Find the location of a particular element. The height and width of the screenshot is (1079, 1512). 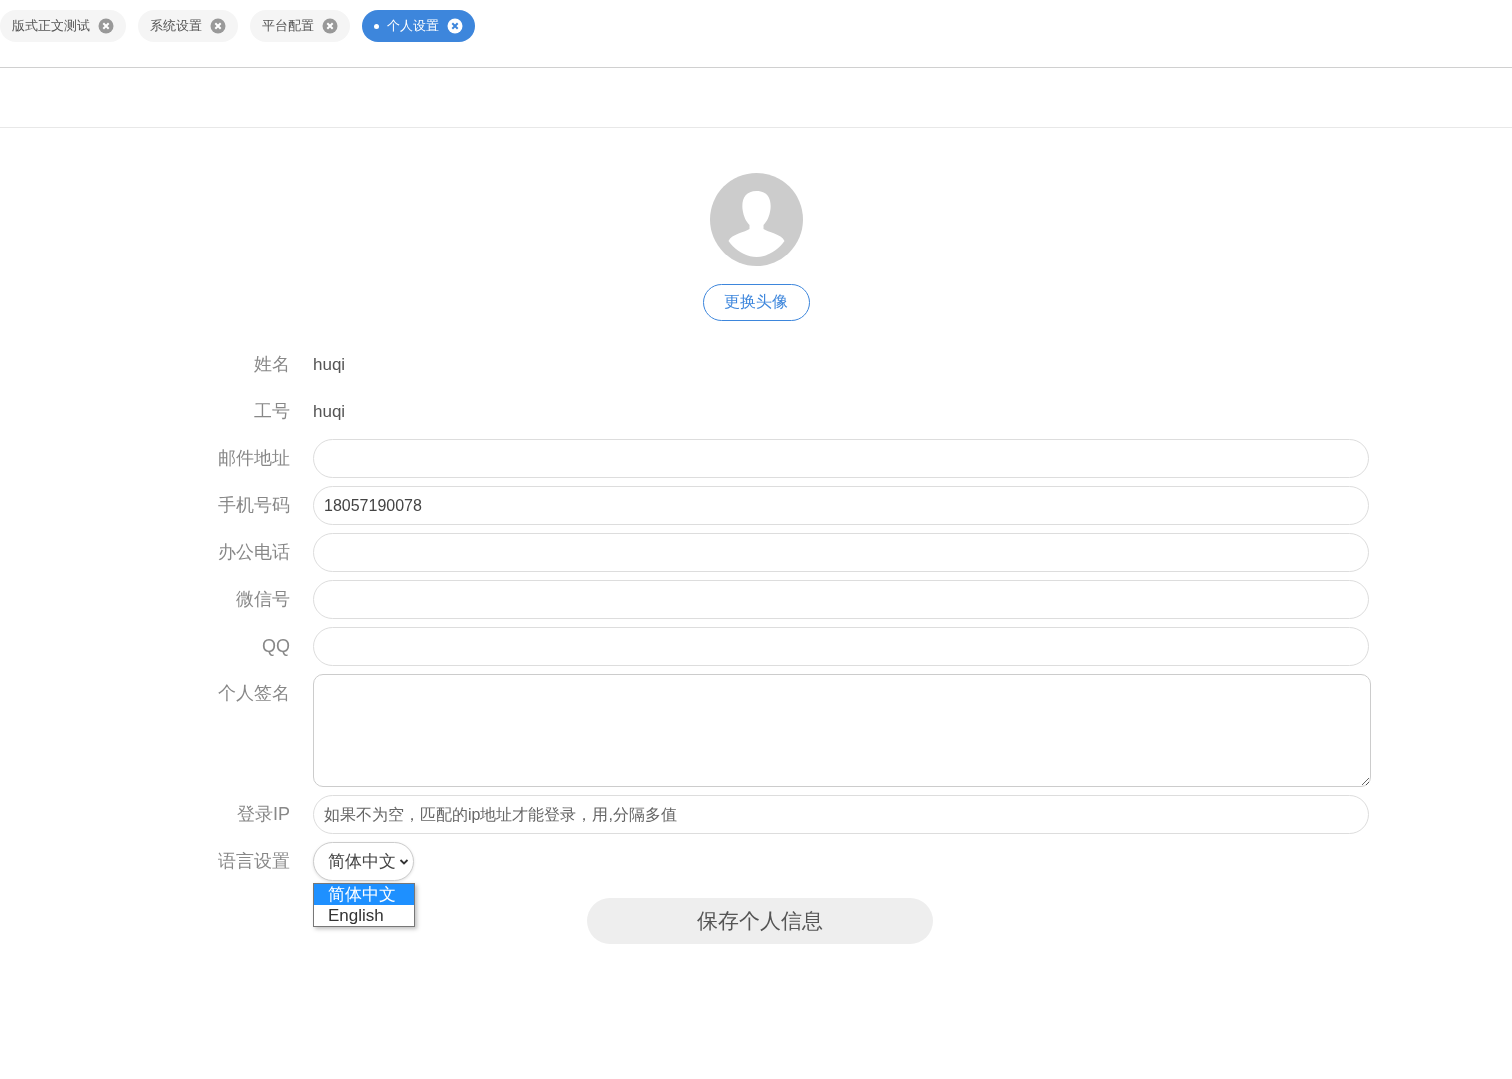

tab: 平台配置 is located at coordinates (300, 26).